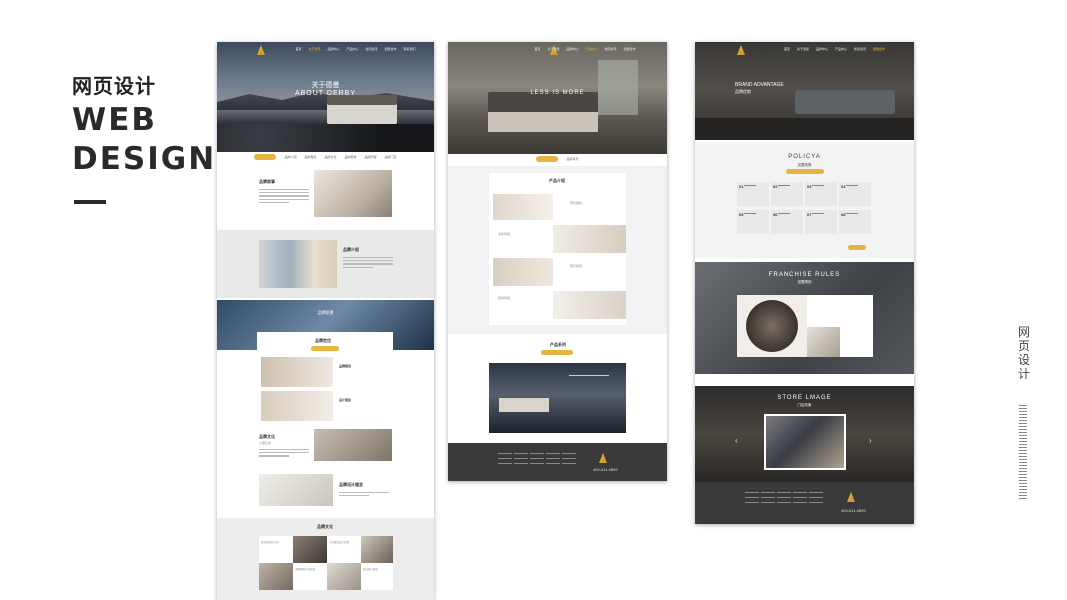  Describe the element at coordinates (840, 311) in the screenshot. I see `franchise-text-card` at that location.